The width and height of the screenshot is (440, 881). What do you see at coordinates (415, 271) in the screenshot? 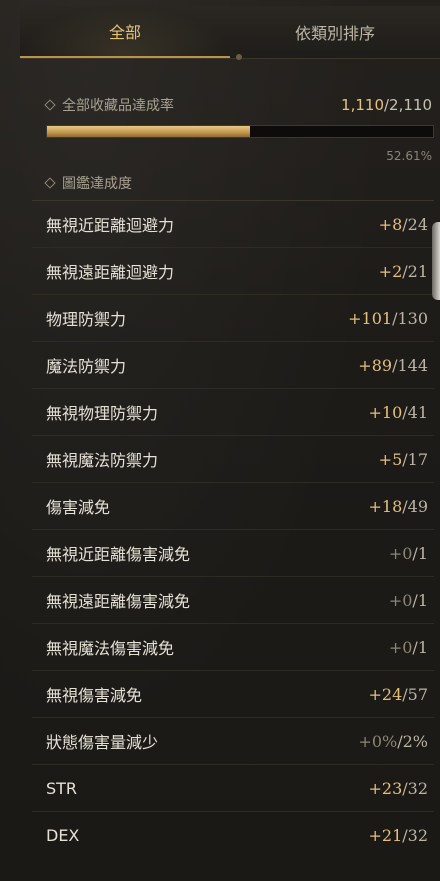
I see `stat-max: /21` at bounding box center [415, 271].